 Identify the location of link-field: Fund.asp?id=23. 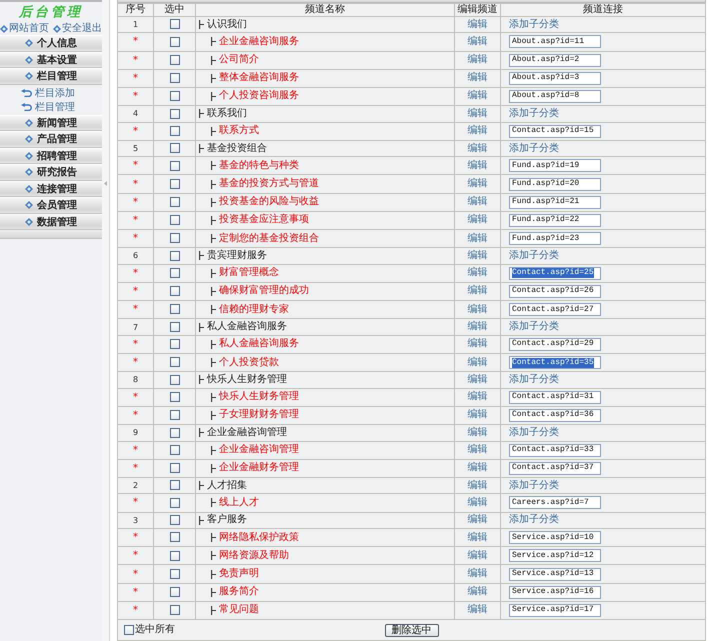
(555, 239).